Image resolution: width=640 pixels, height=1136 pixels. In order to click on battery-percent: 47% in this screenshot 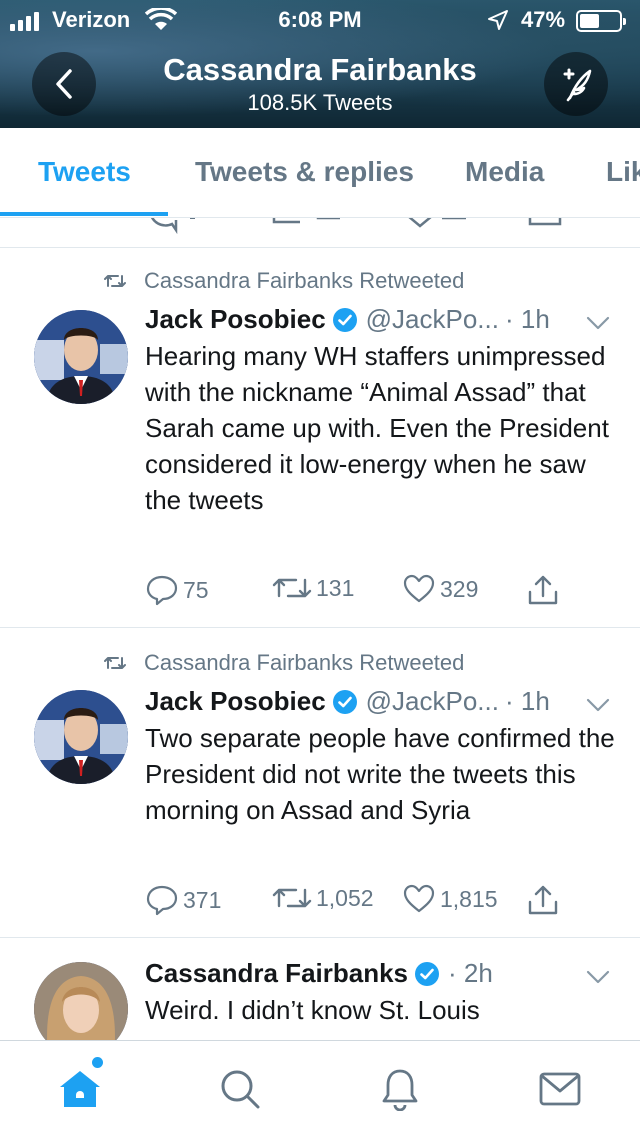, I will do `click(543, 19)`.